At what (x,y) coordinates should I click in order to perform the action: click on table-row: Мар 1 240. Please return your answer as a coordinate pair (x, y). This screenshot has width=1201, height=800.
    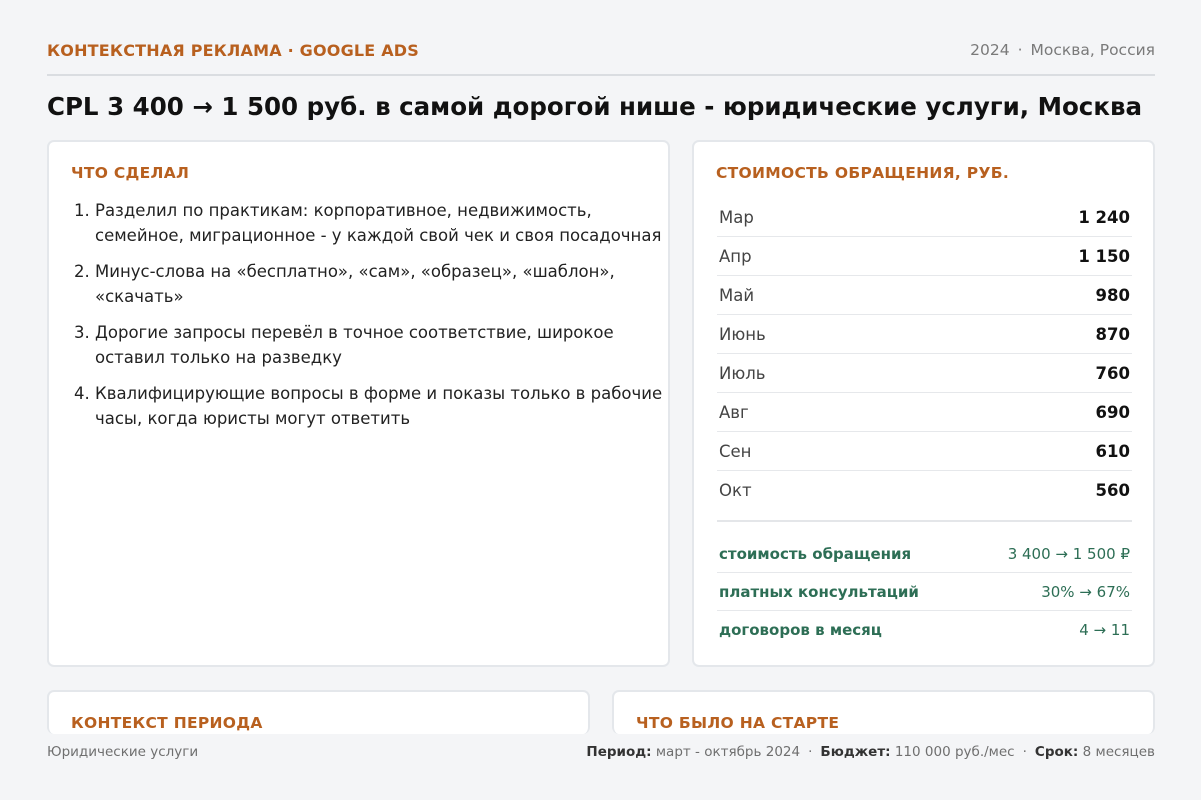
    Looking at the image, I should click on (924, 217).